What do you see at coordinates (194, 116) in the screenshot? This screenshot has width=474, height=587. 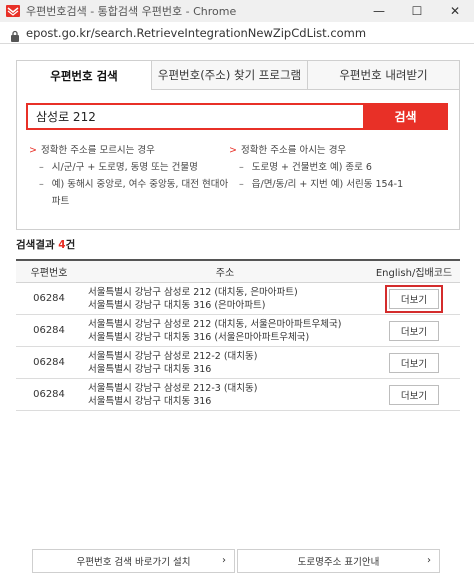 I see `search-input` at bounding box center [194, 116].